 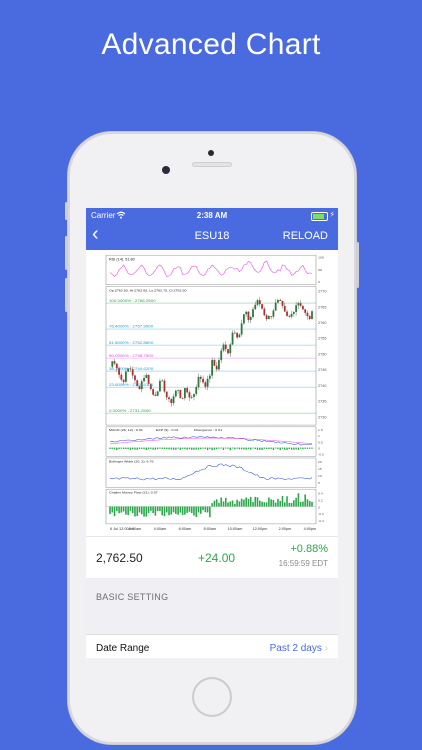 What do you see at coordinates (332, 214) in the screenshot?
I see `charging-icon: ⚡` at bounding box center [332, 214].